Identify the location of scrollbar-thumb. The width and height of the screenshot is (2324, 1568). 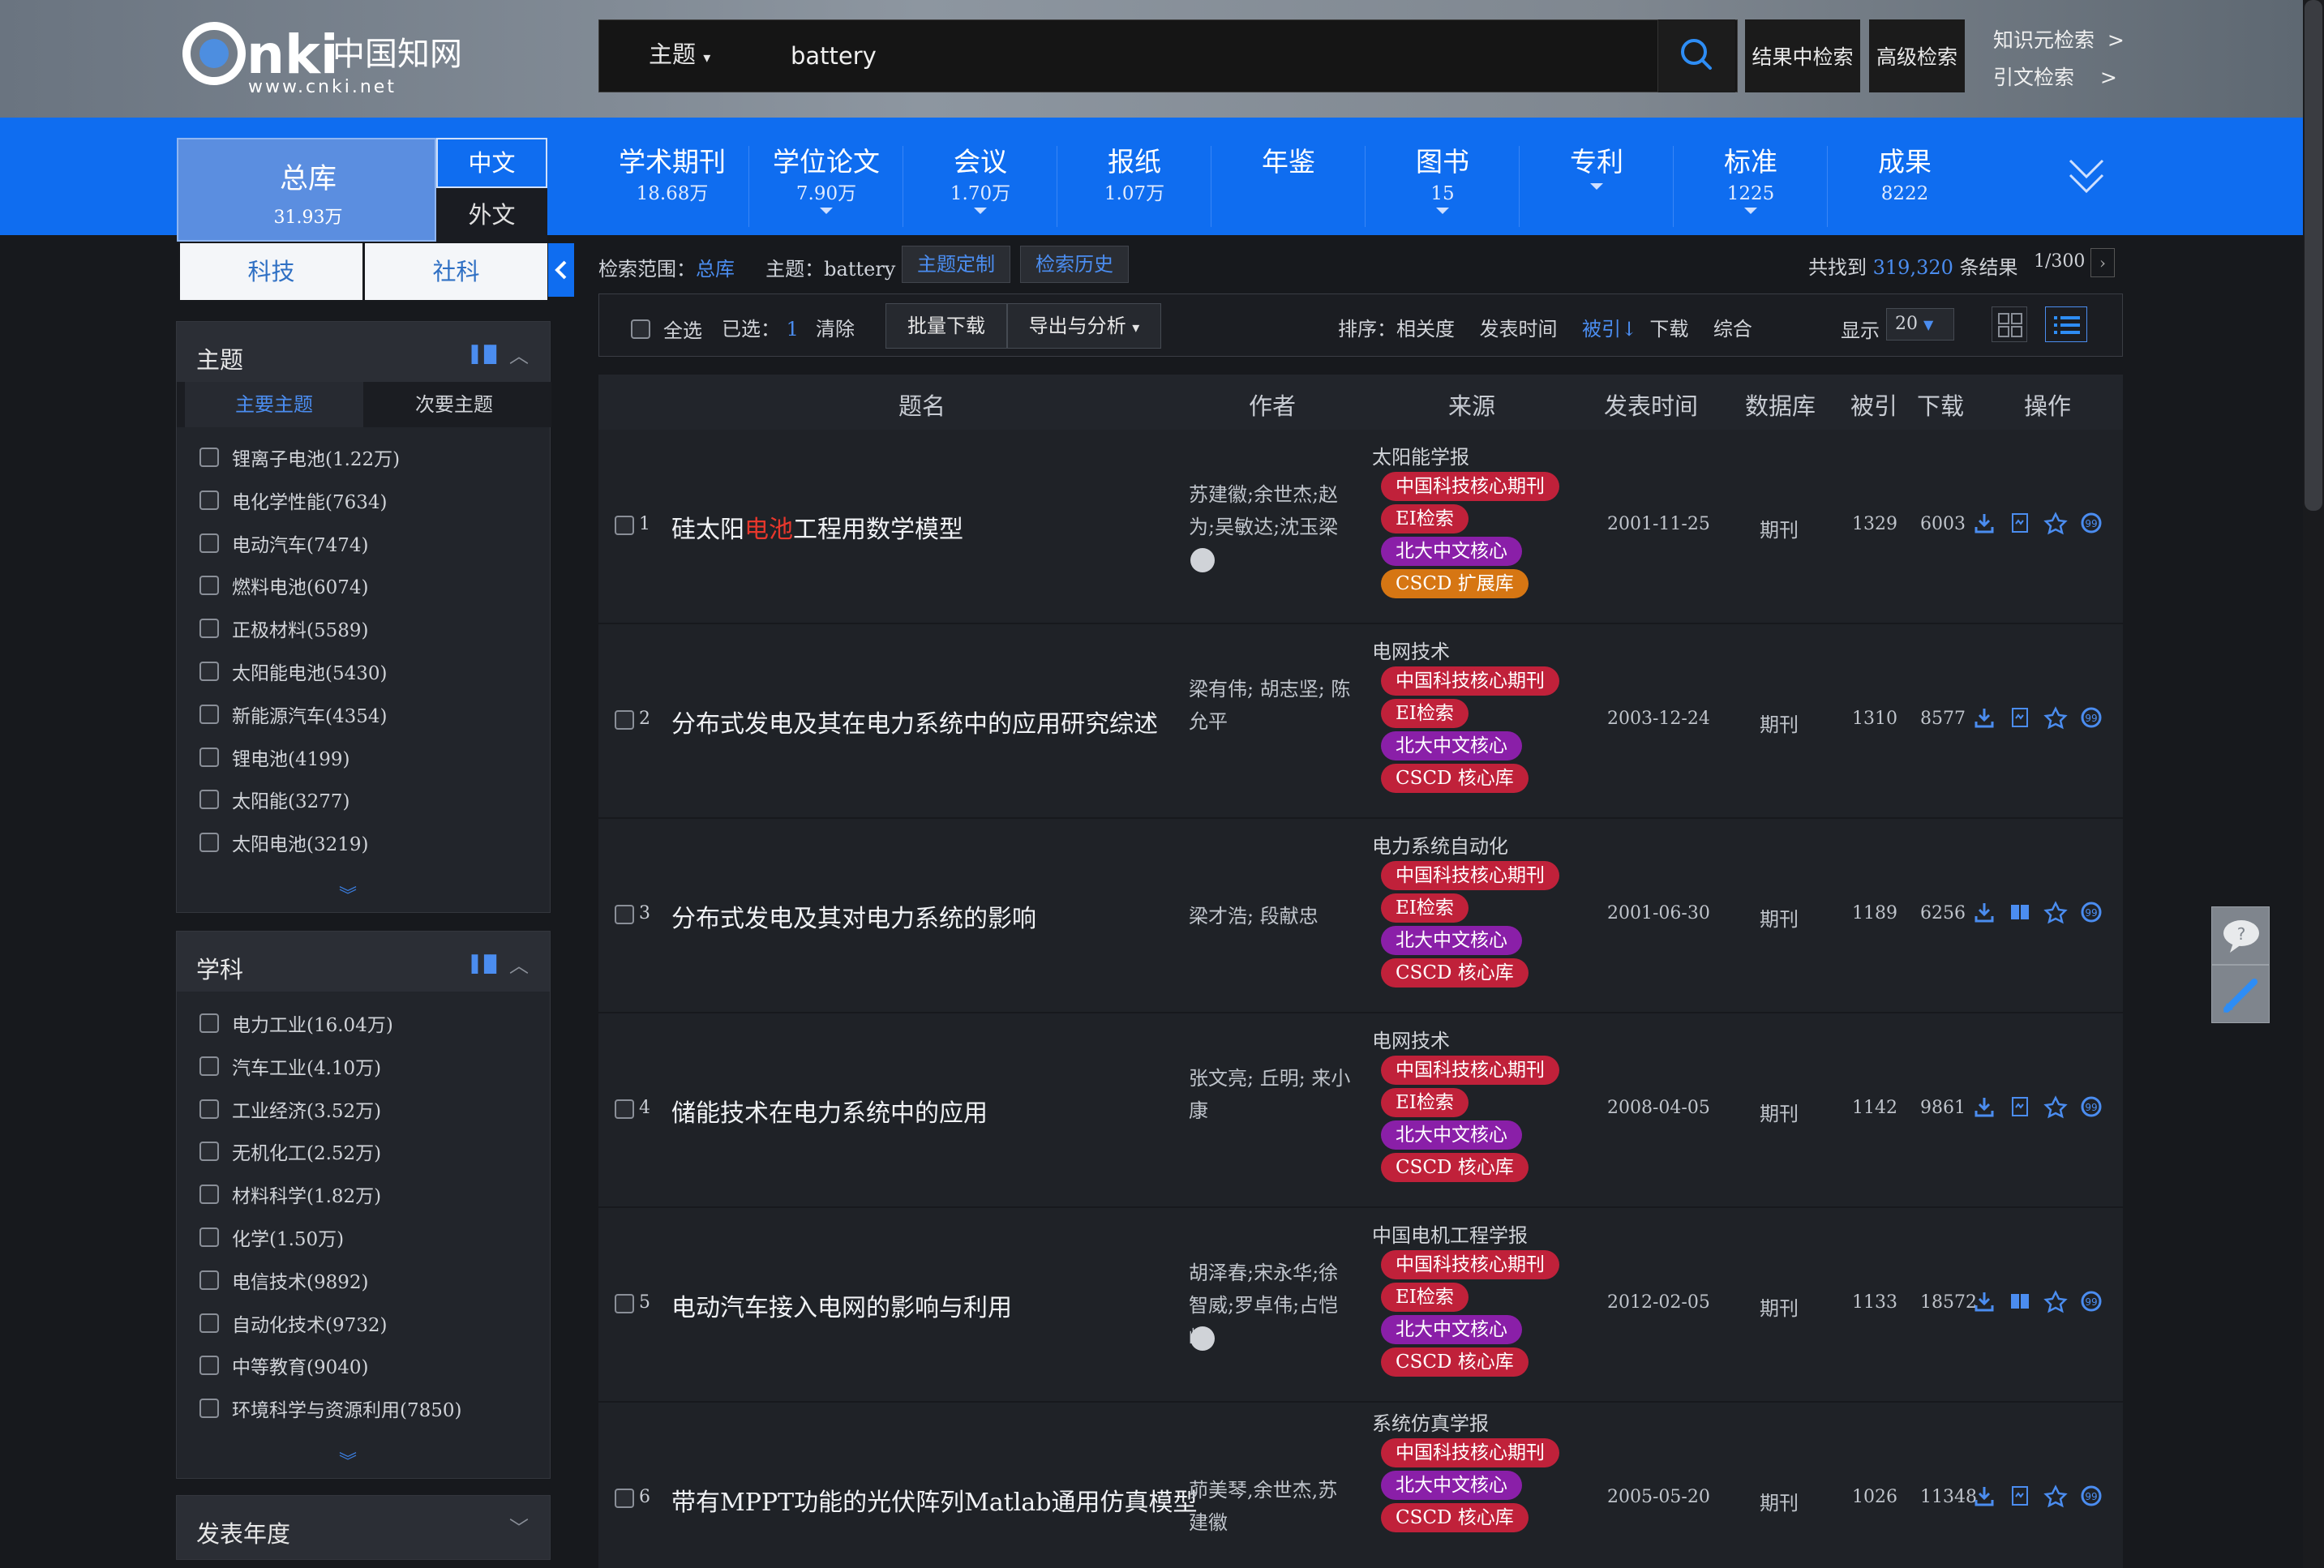
(2313, 255).